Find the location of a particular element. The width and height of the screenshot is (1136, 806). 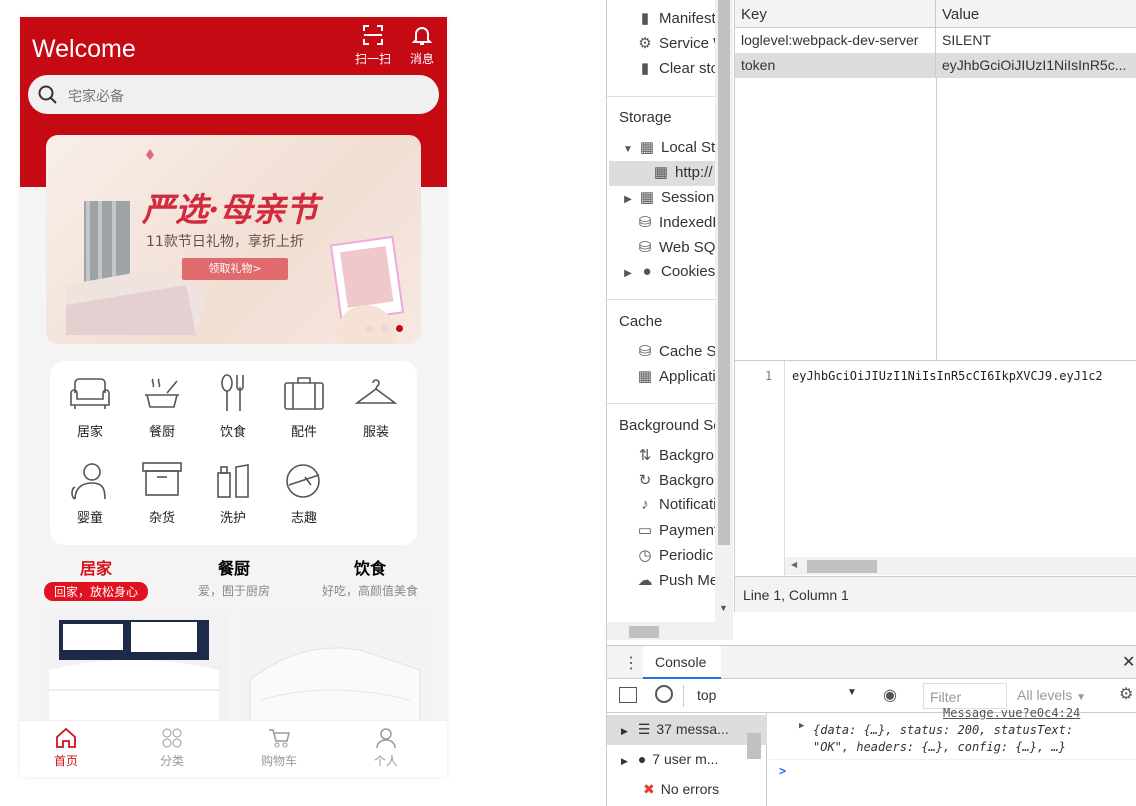

source-link: Message.vue?e0c4:24 is located at coordinates (1011, 713).